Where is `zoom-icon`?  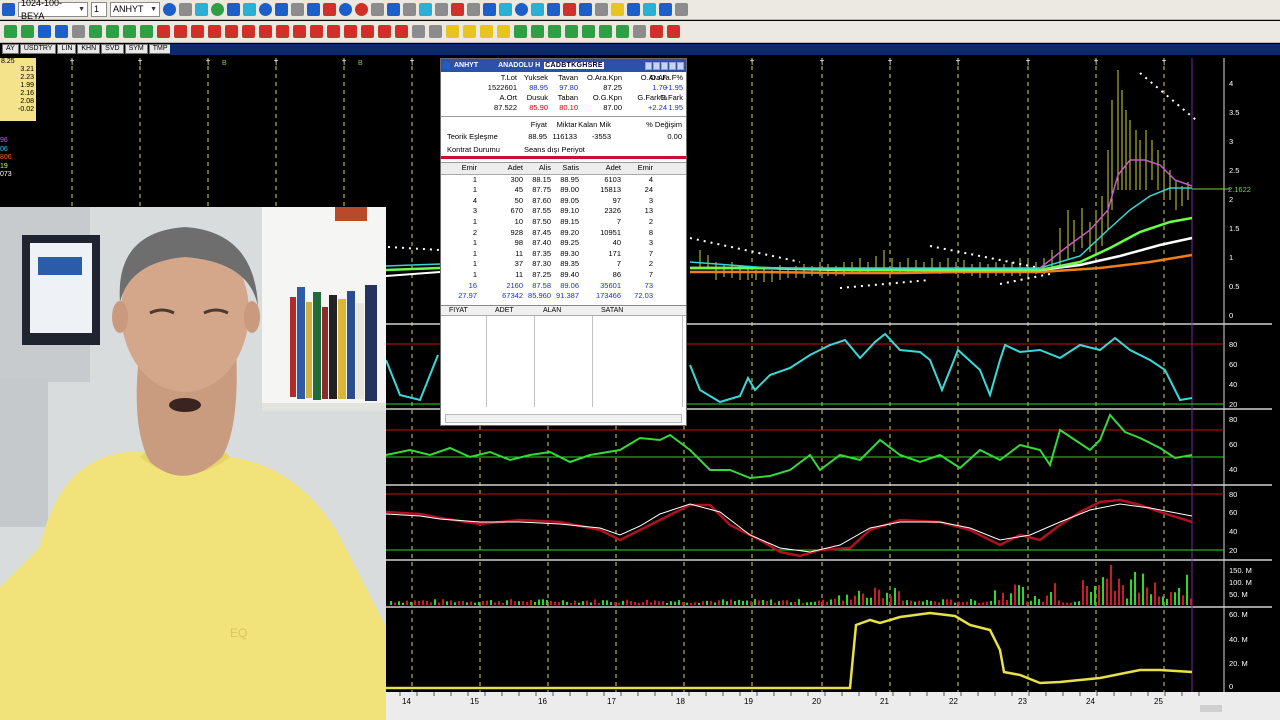
zoom-icon is located at coordinates (169, 9).